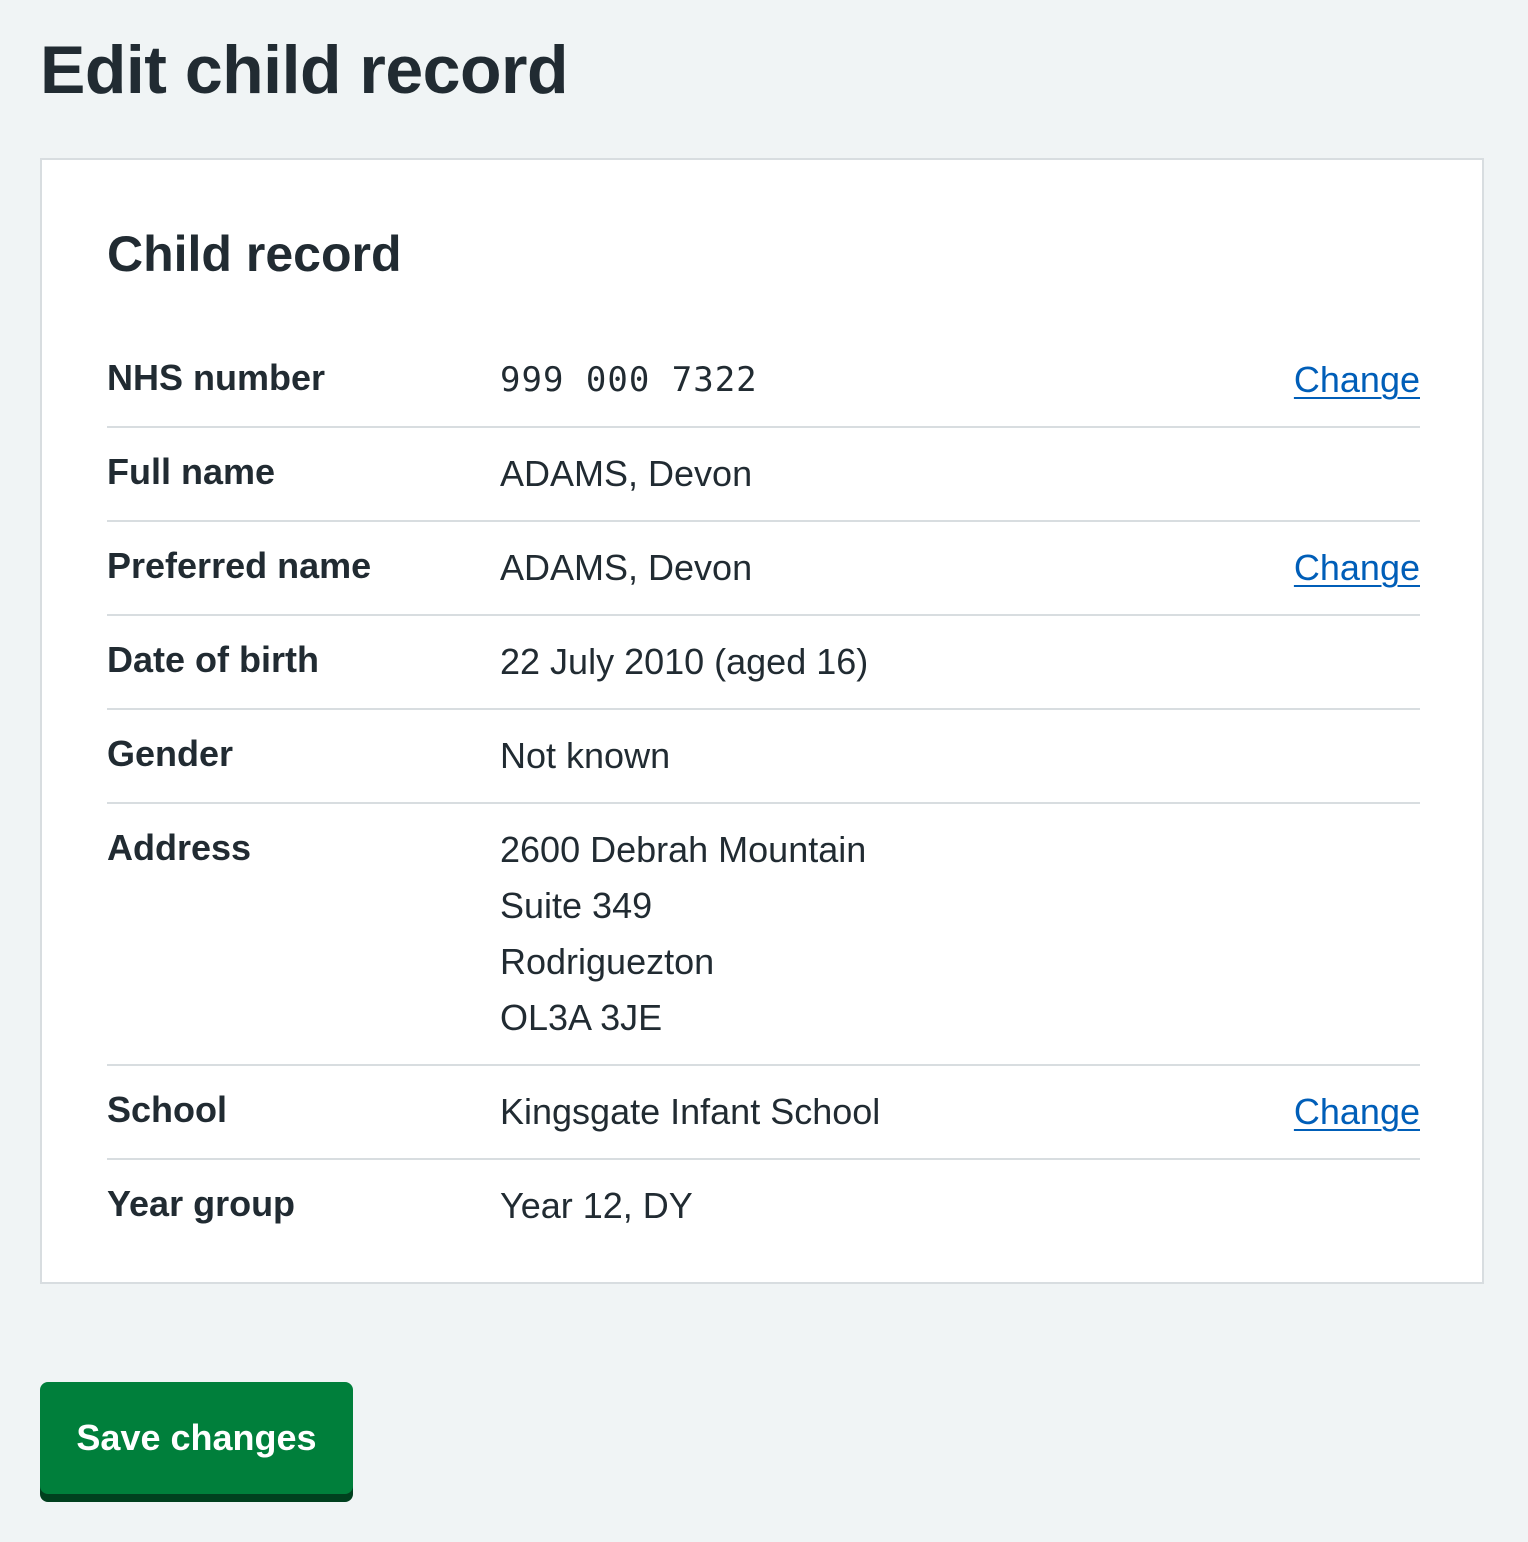 The height and width of the screenshot is (1542, 1528). I want to click on row-nhs-number: NHS number 999 000 7322 Change, so click(763, 381).